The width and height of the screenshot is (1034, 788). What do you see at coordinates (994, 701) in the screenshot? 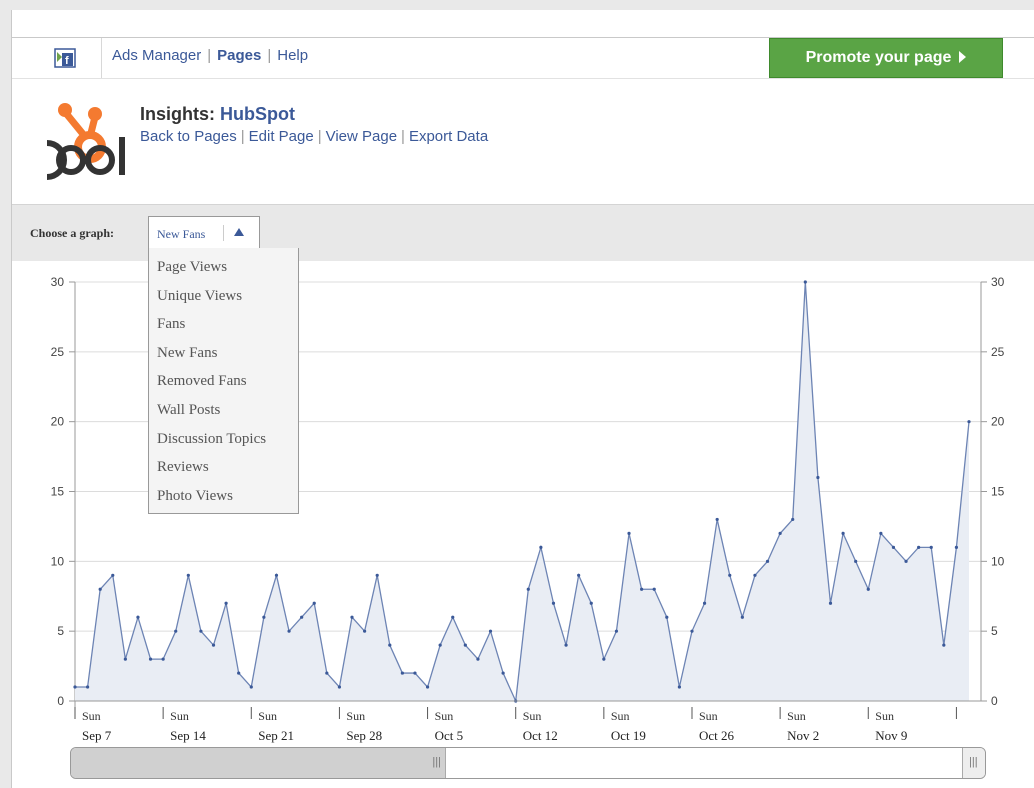
I see `y-tick-label-right: 0` at bounding box center [994, 701].